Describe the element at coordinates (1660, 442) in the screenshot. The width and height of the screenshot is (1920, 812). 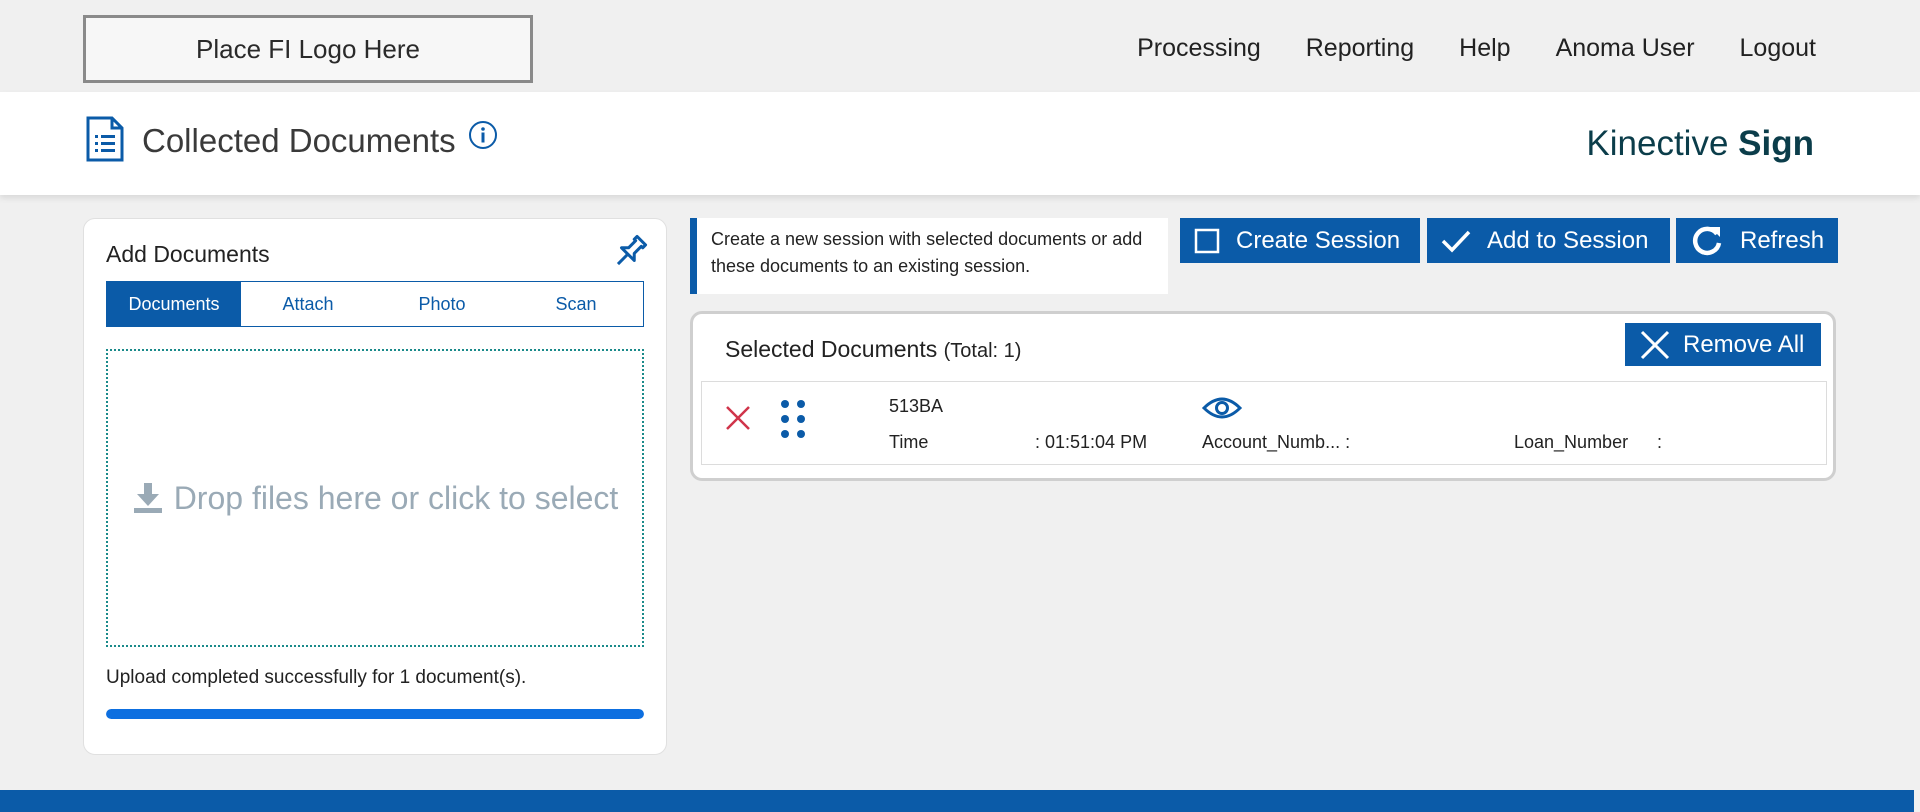
I see `loan-number-value: :` at that location.